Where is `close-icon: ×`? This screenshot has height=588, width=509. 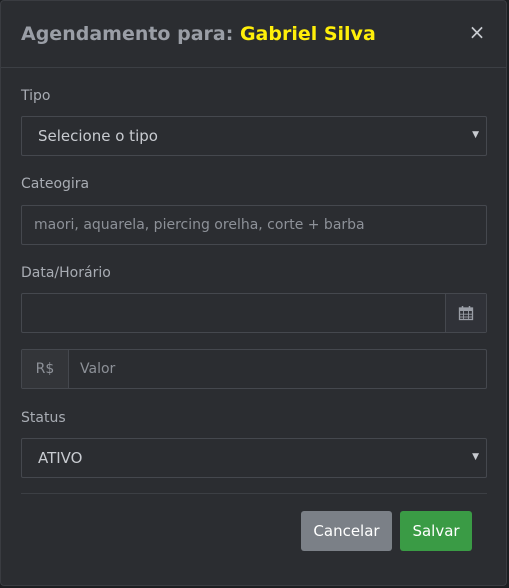 close-icon: × is located at coordinates (477, 32).